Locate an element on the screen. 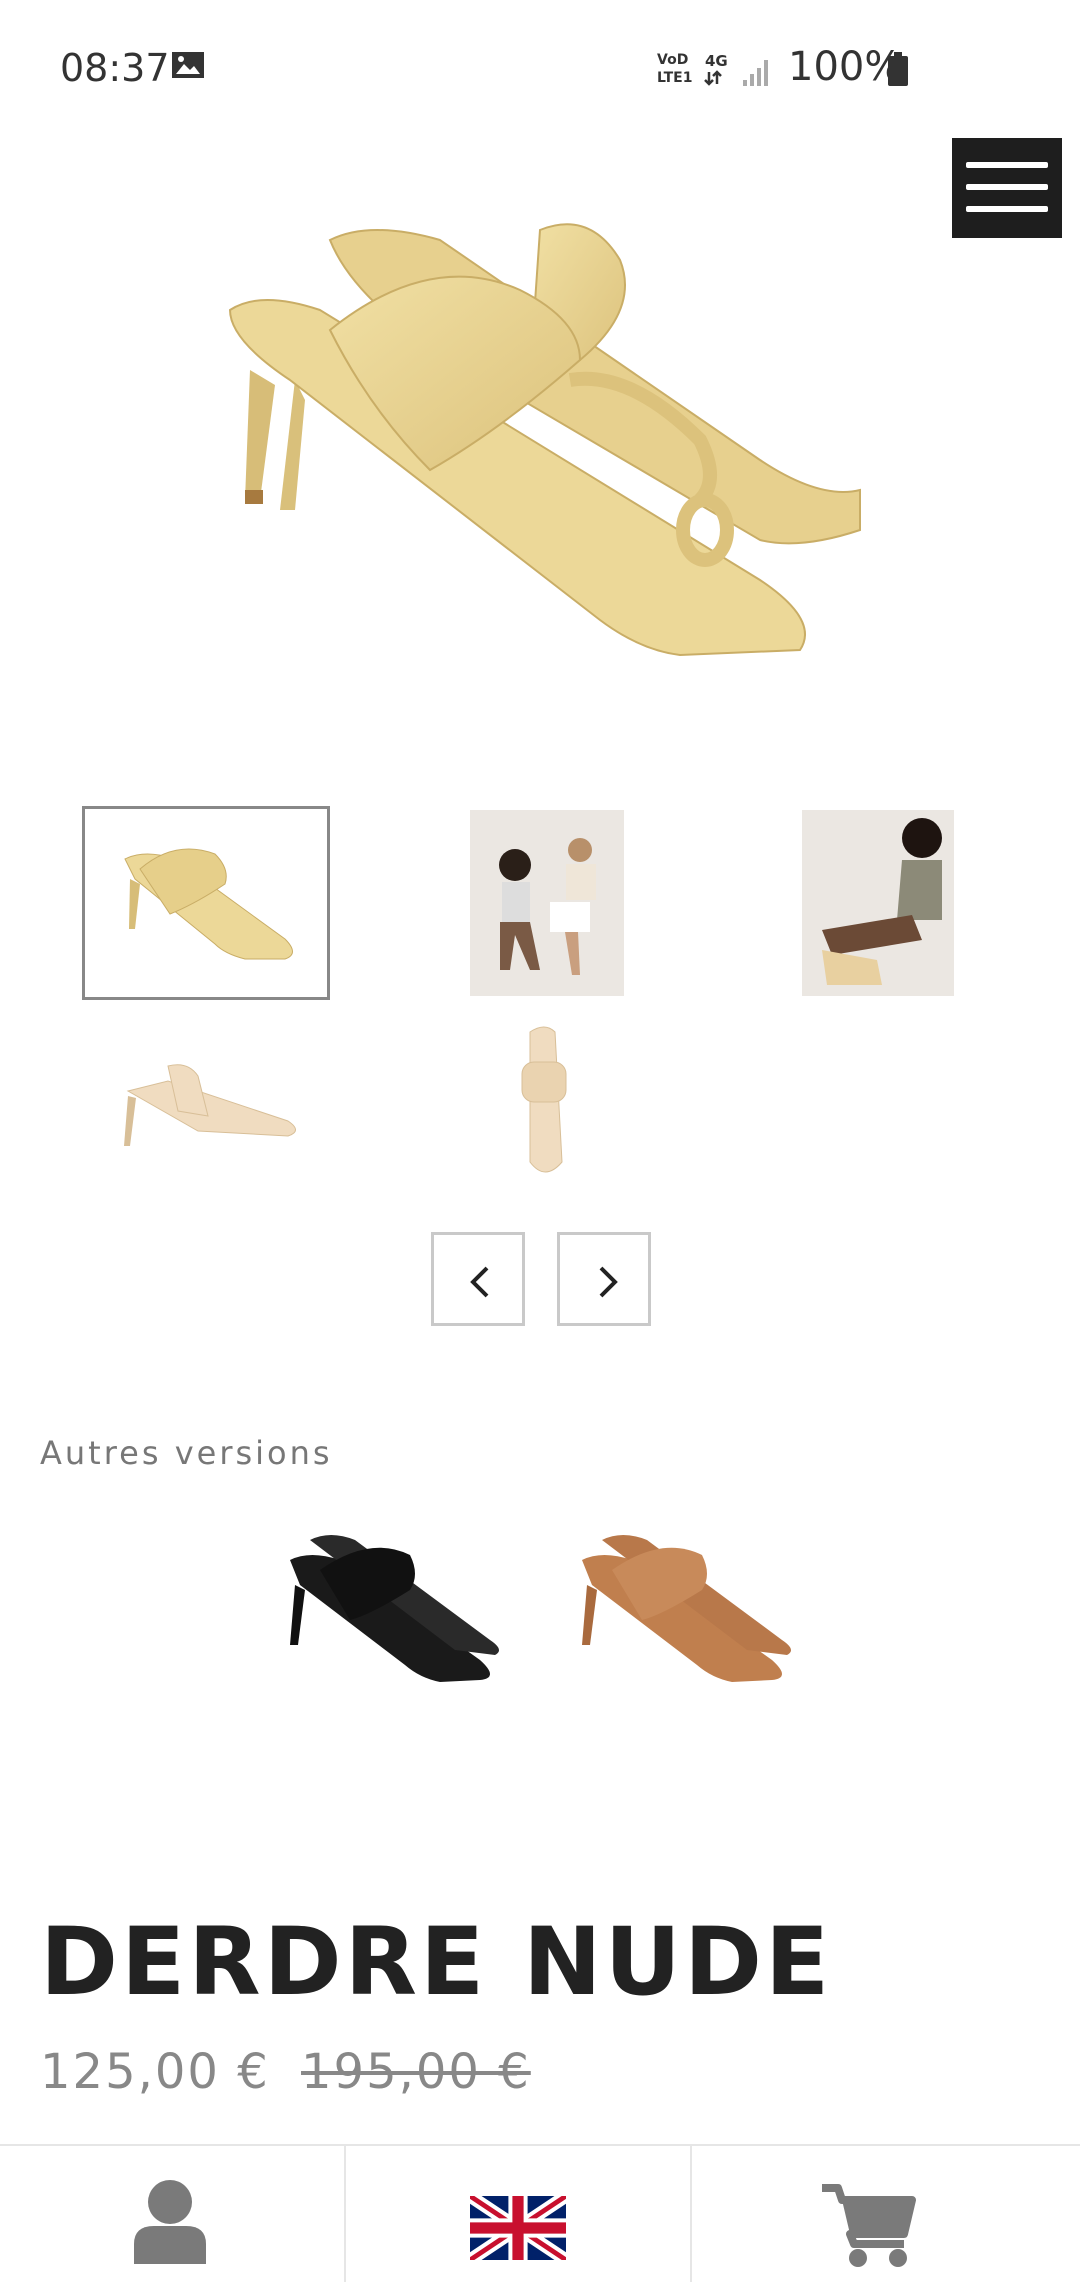 The width and height of the screenshot is (1080, 2282). thumbnail-model-image is located at coordinates (878, 903).